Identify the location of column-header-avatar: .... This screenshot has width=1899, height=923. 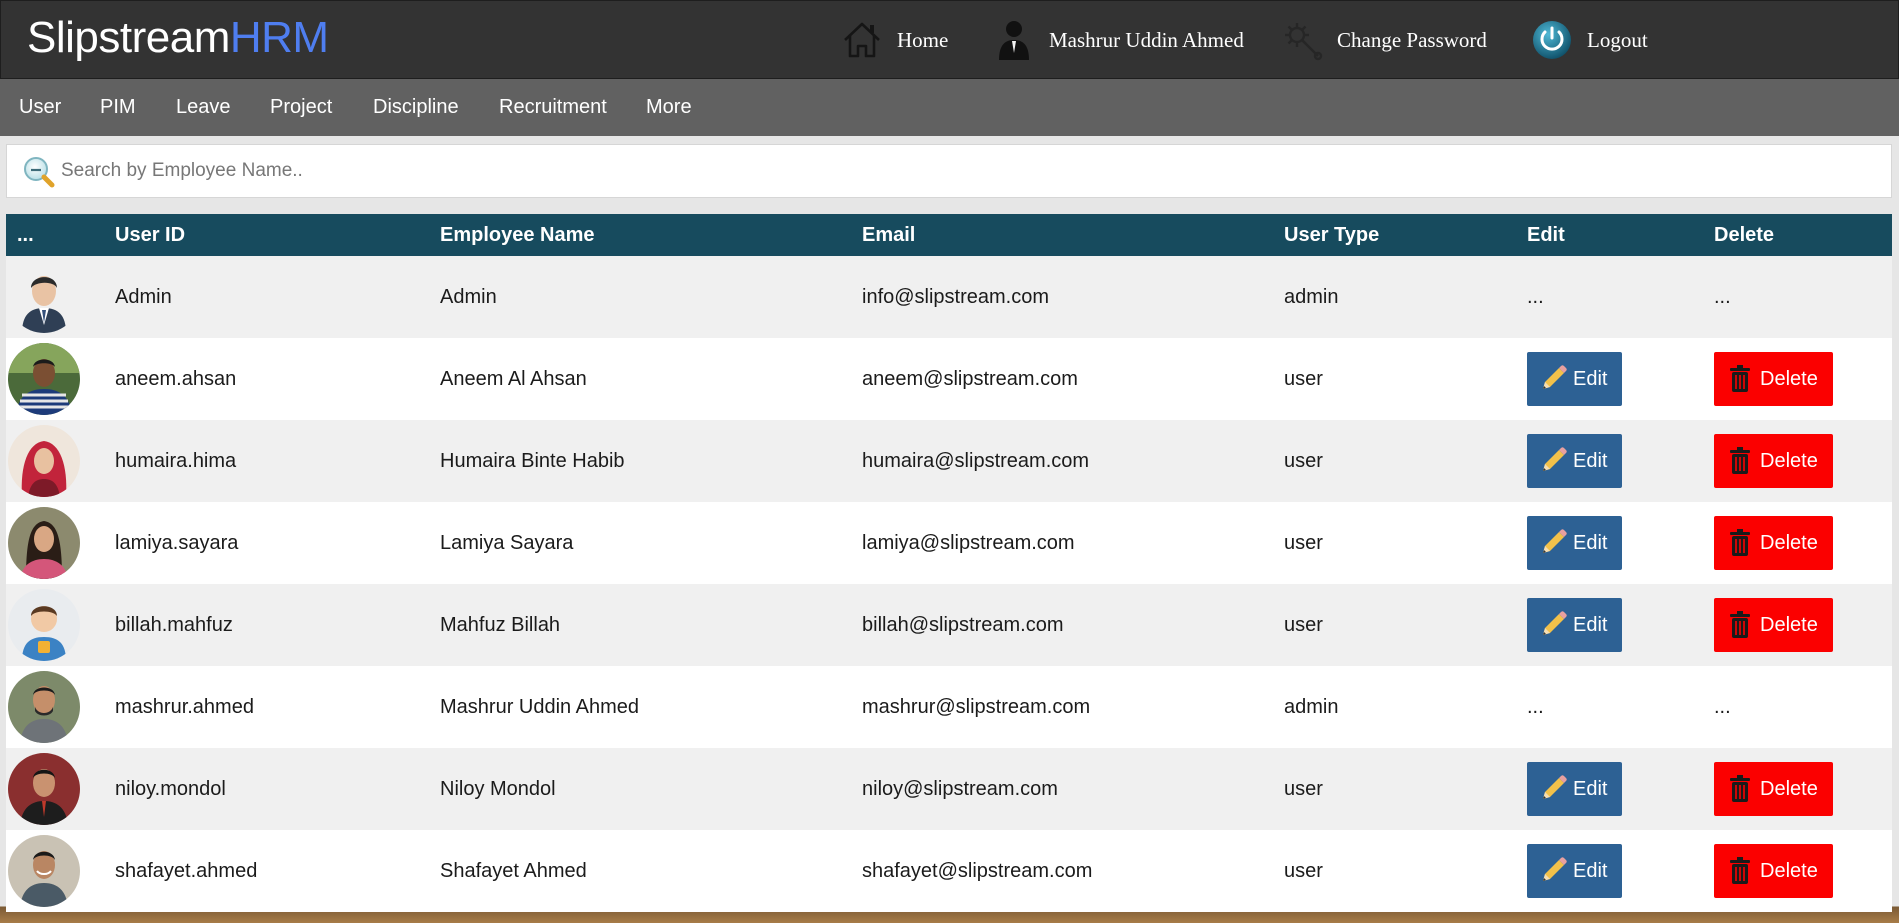
(25, 234).